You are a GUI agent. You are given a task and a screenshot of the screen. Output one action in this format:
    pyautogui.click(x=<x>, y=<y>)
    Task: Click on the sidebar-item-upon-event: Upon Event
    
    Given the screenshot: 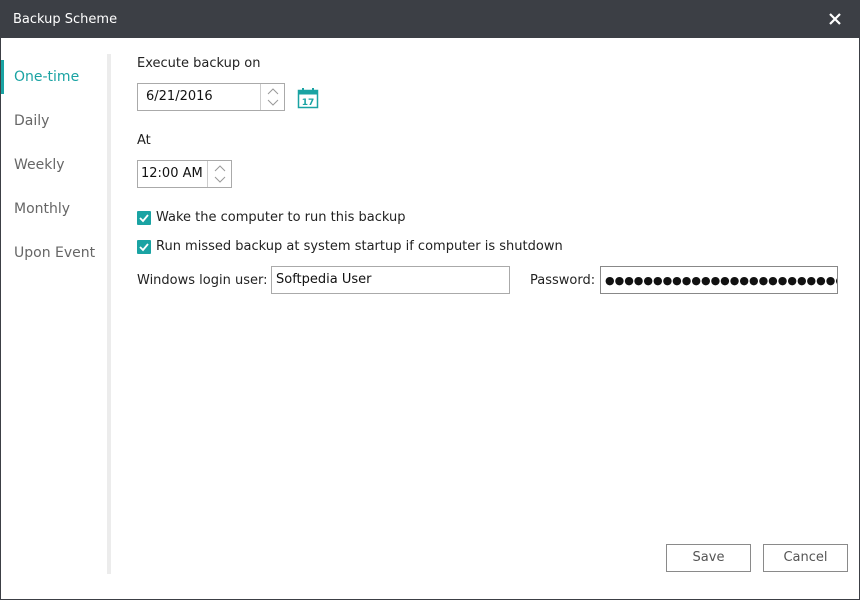 What is the action you would take?
    pyautogui.click(x=53, y=253)
    